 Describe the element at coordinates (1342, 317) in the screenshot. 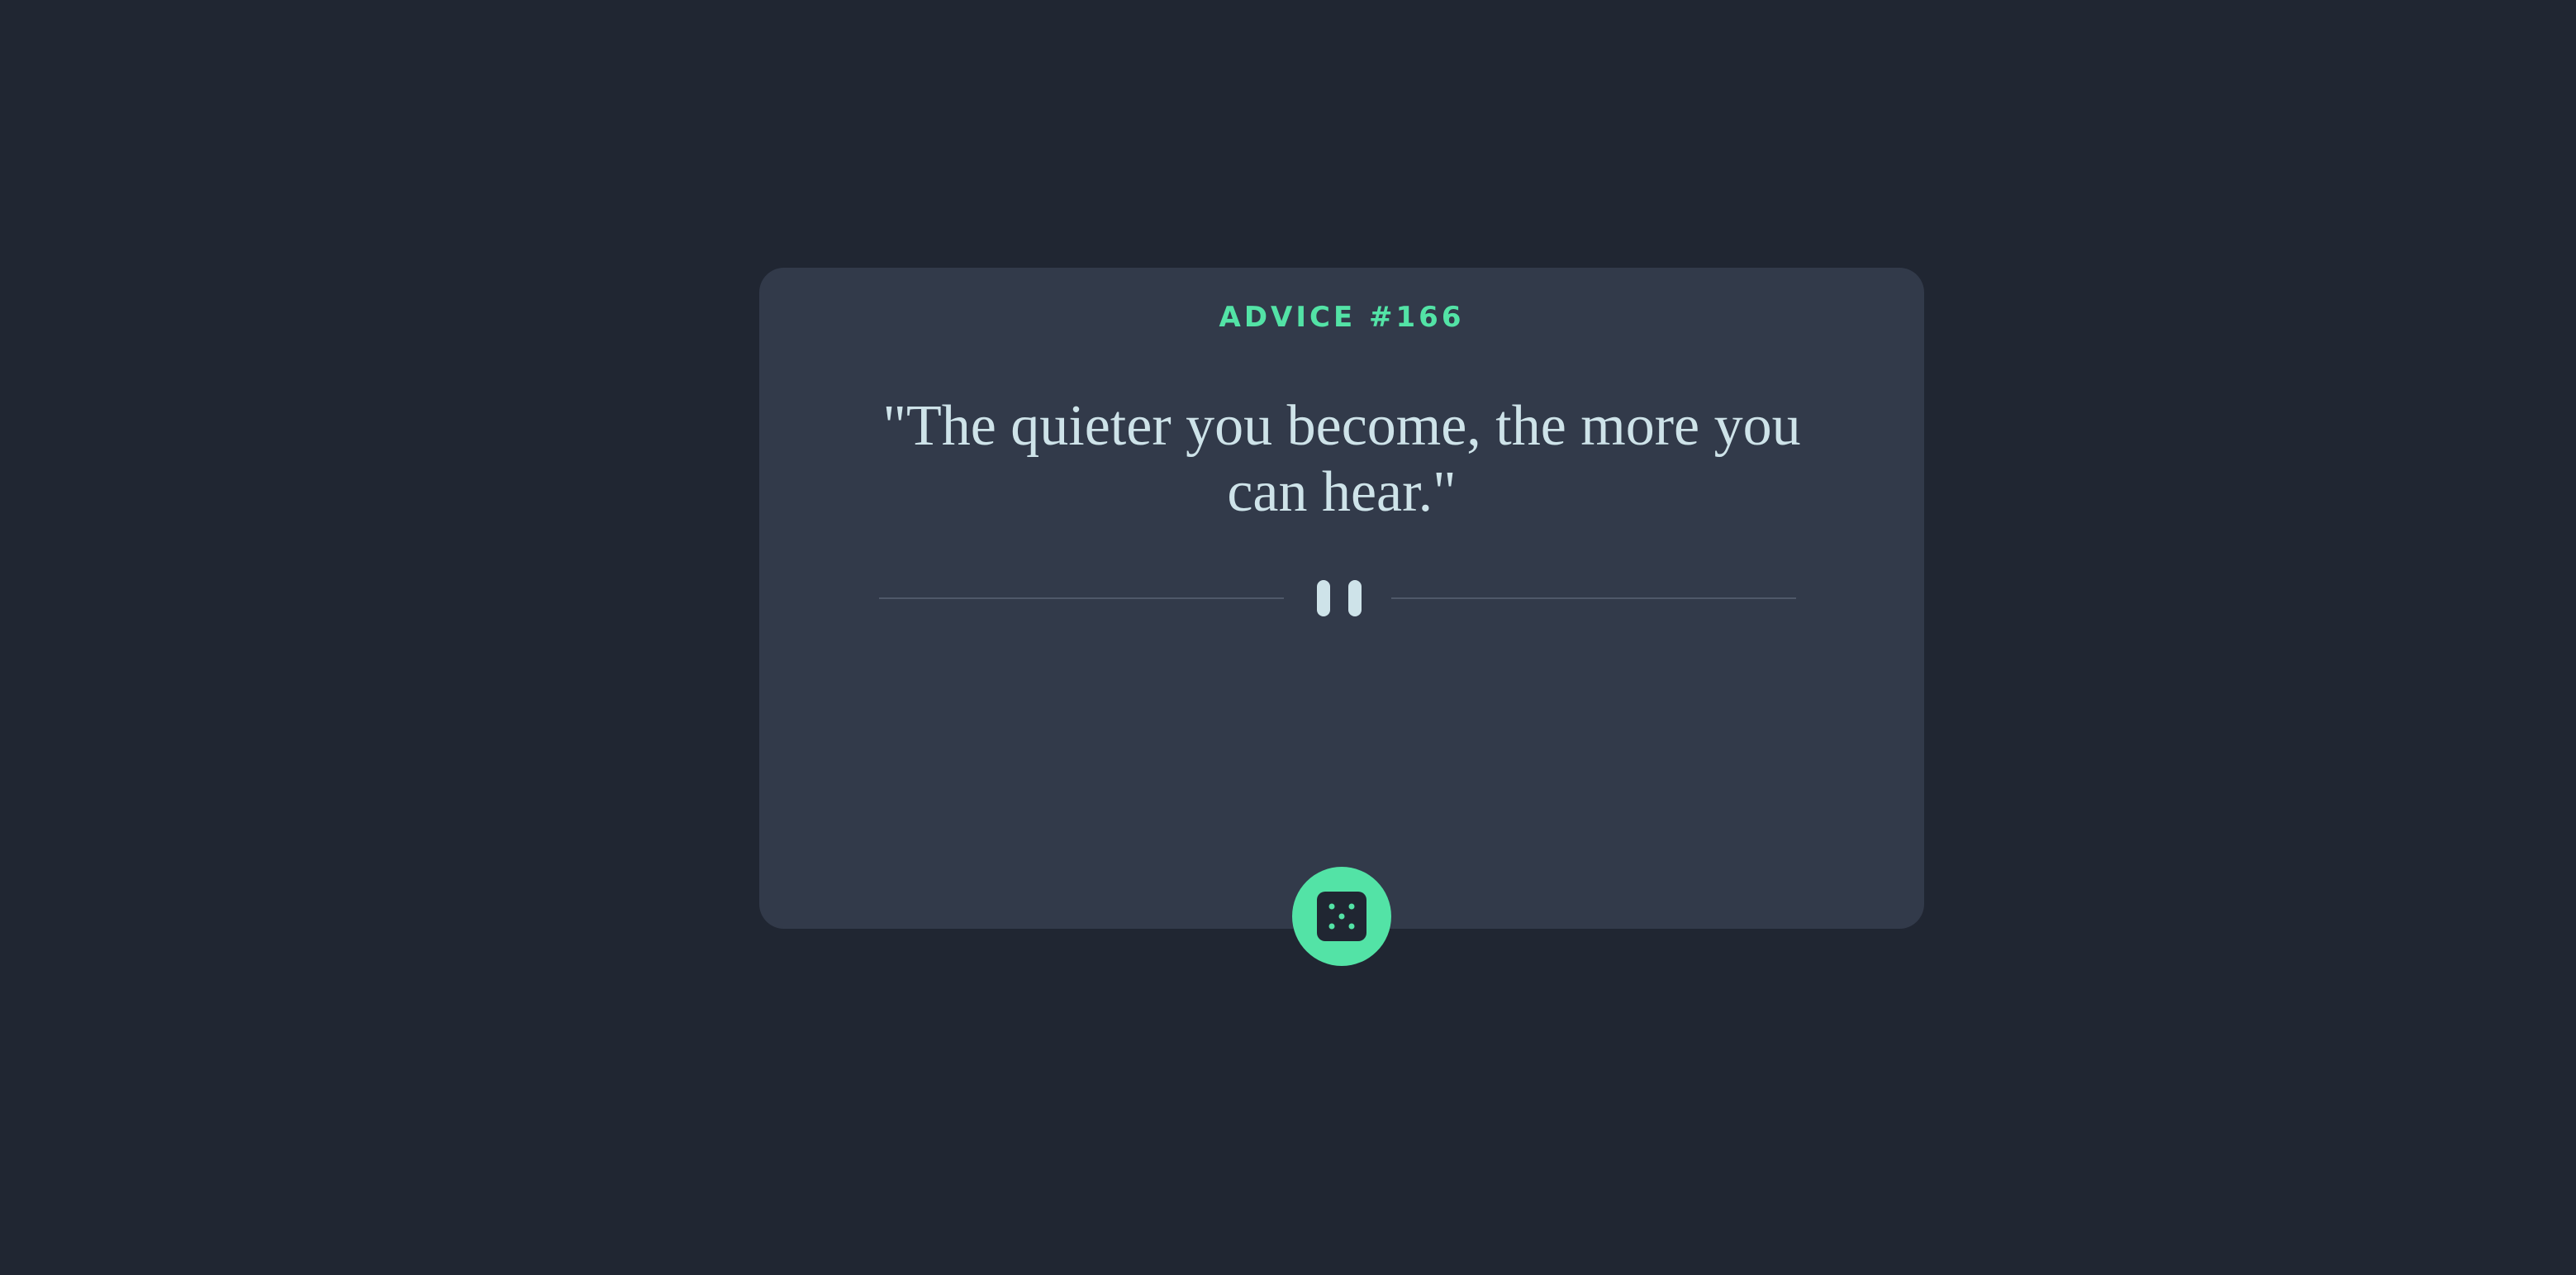

I see `advice-id: ADVICE #166` at that location.